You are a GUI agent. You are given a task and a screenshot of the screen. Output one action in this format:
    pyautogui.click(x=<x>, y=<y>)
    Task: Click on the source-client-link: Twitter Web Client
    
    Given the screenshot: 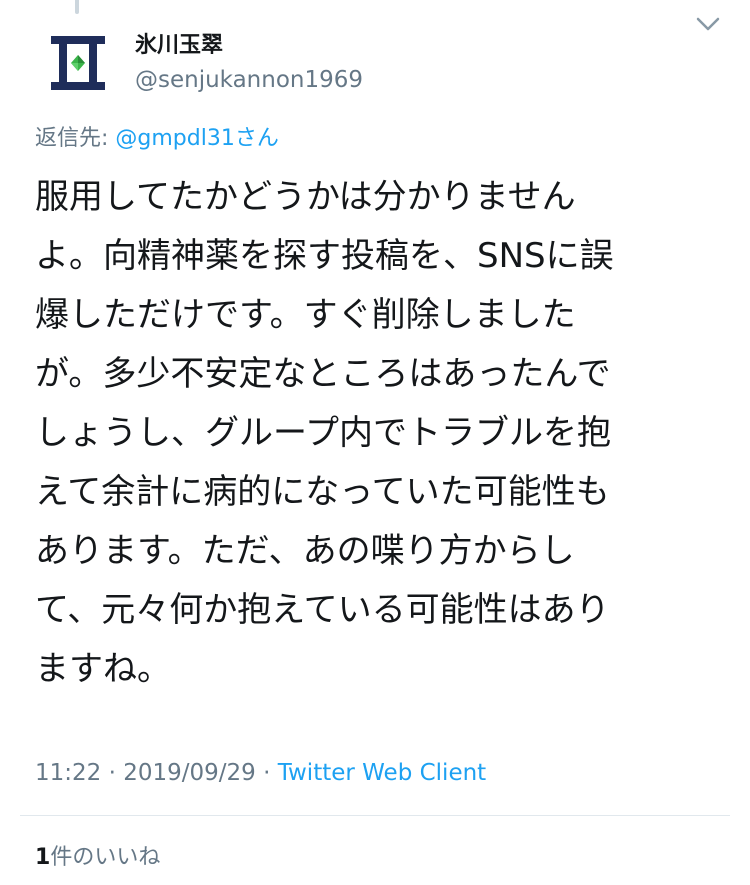 What is the action you would take?
    pyautogui.click(x=382, y=773)
    